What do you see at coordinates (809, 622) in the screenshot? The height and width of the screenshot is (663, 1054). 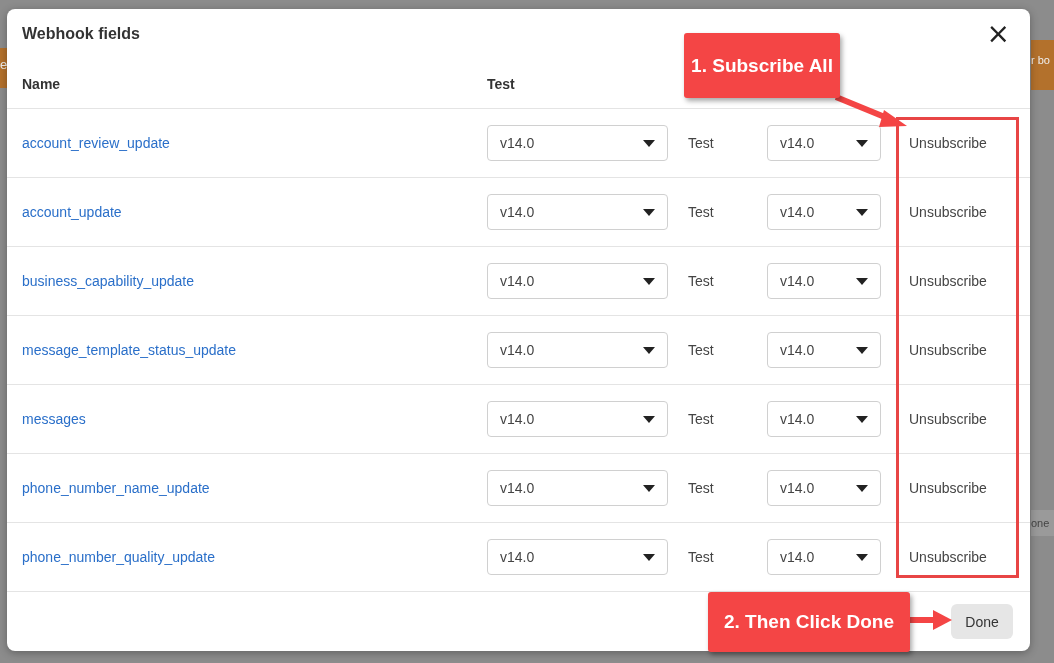 I see `callout-label: 2. Then Click Done` at bounding box center [809, 622].